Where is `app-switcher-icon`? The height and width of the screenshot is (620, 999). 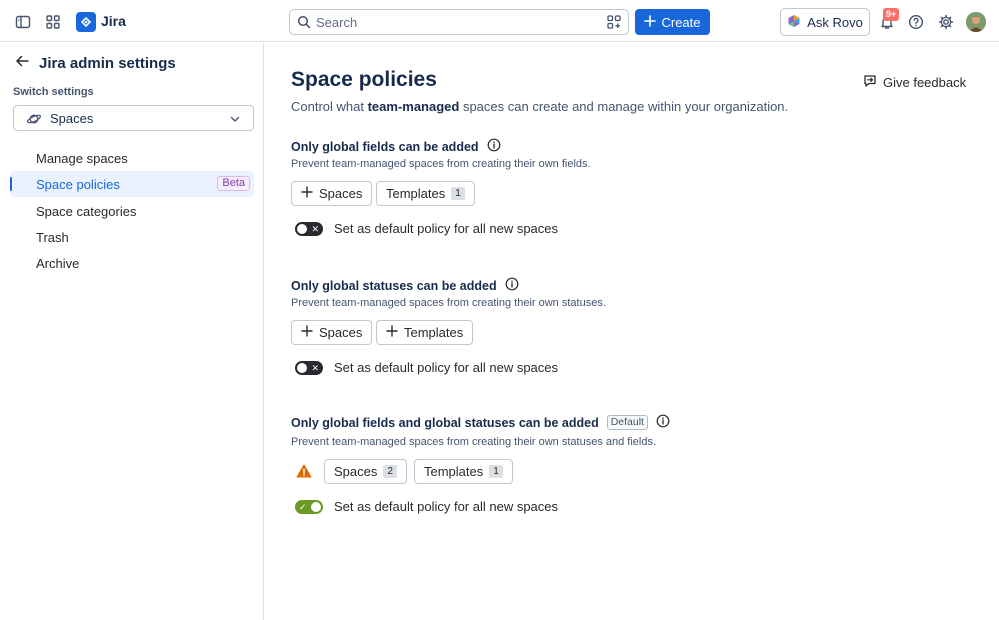
app-switcher-icon is located at coordinates (53, 22).